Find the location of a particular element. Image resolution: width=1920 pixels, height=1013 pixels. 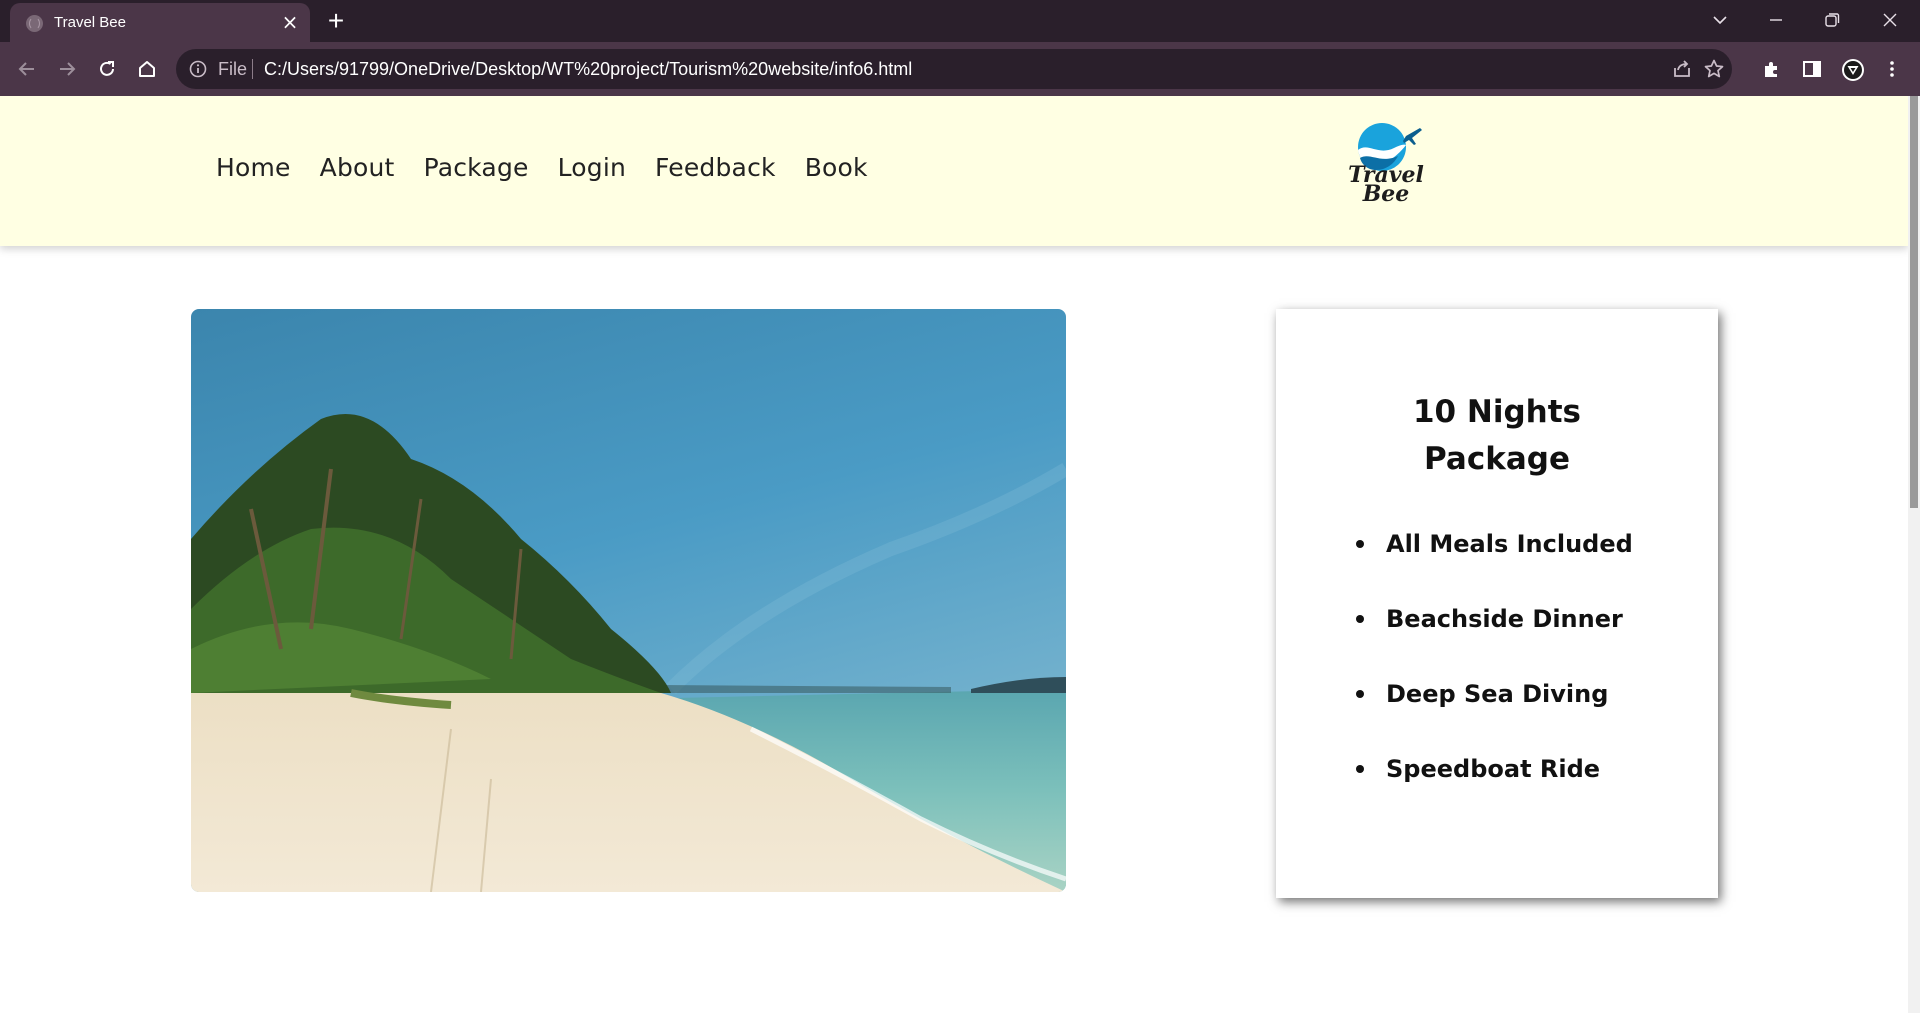

close-window-button is located at coordinates (1890, 20).